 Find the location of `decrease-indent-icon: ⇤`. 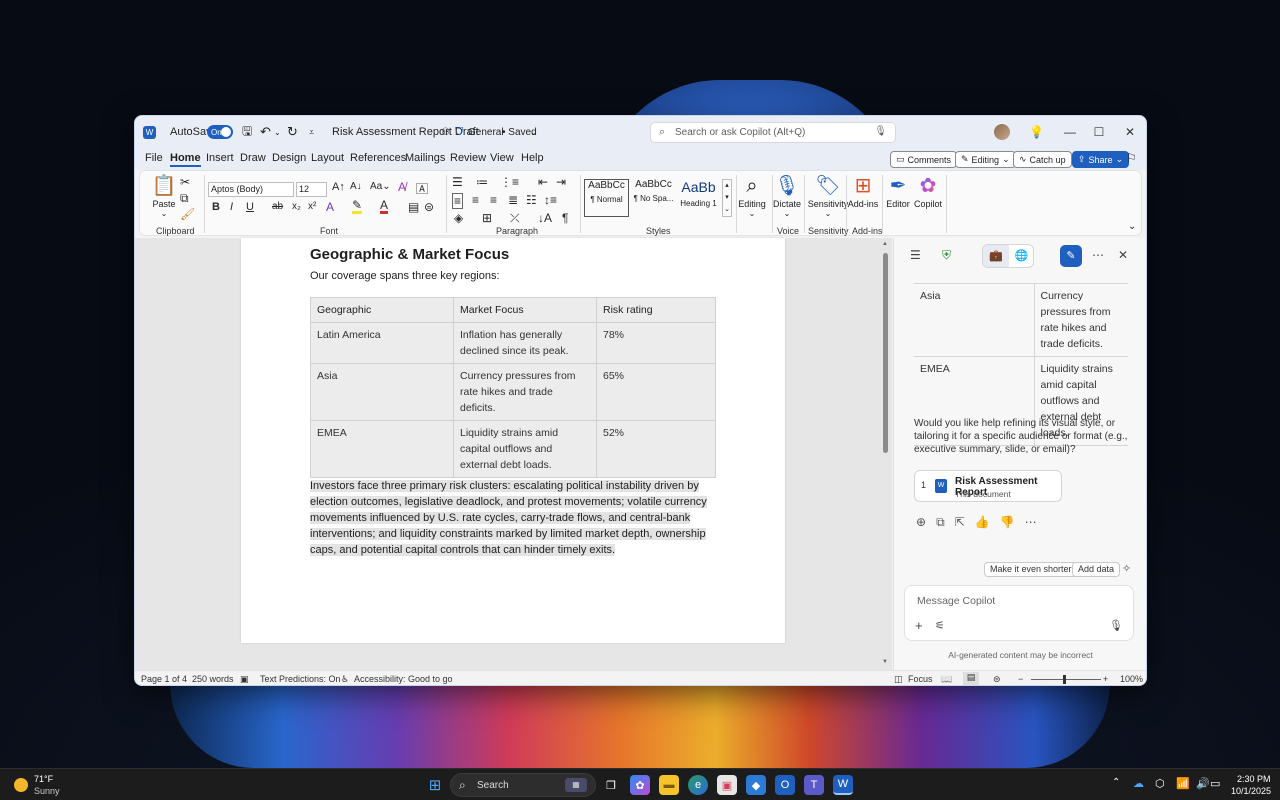

decrease-indent-icon: ⇤ is located at coordinates (543, 182).